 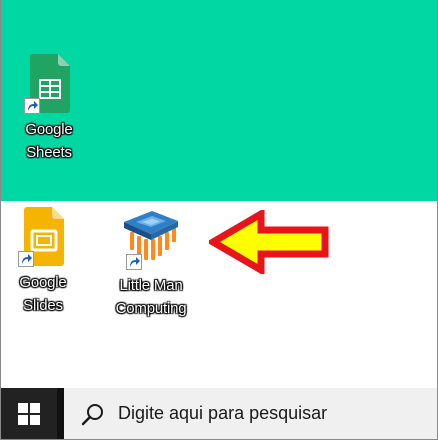 I want to click on little-man-computing-shortcut: Little Man Computing, so click(x=151, y=264).